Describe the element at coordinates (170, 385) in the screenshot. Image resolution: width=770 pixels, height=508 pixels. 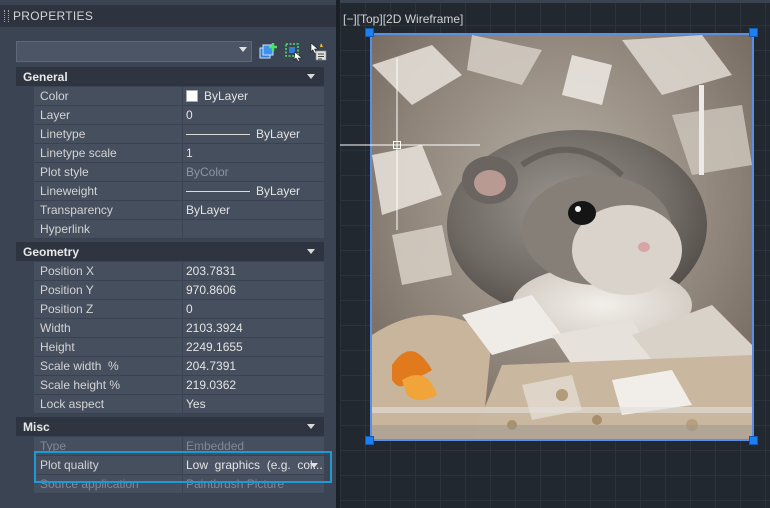
I see `property-row-scale-height: Scale height % 219.0362` at that location.